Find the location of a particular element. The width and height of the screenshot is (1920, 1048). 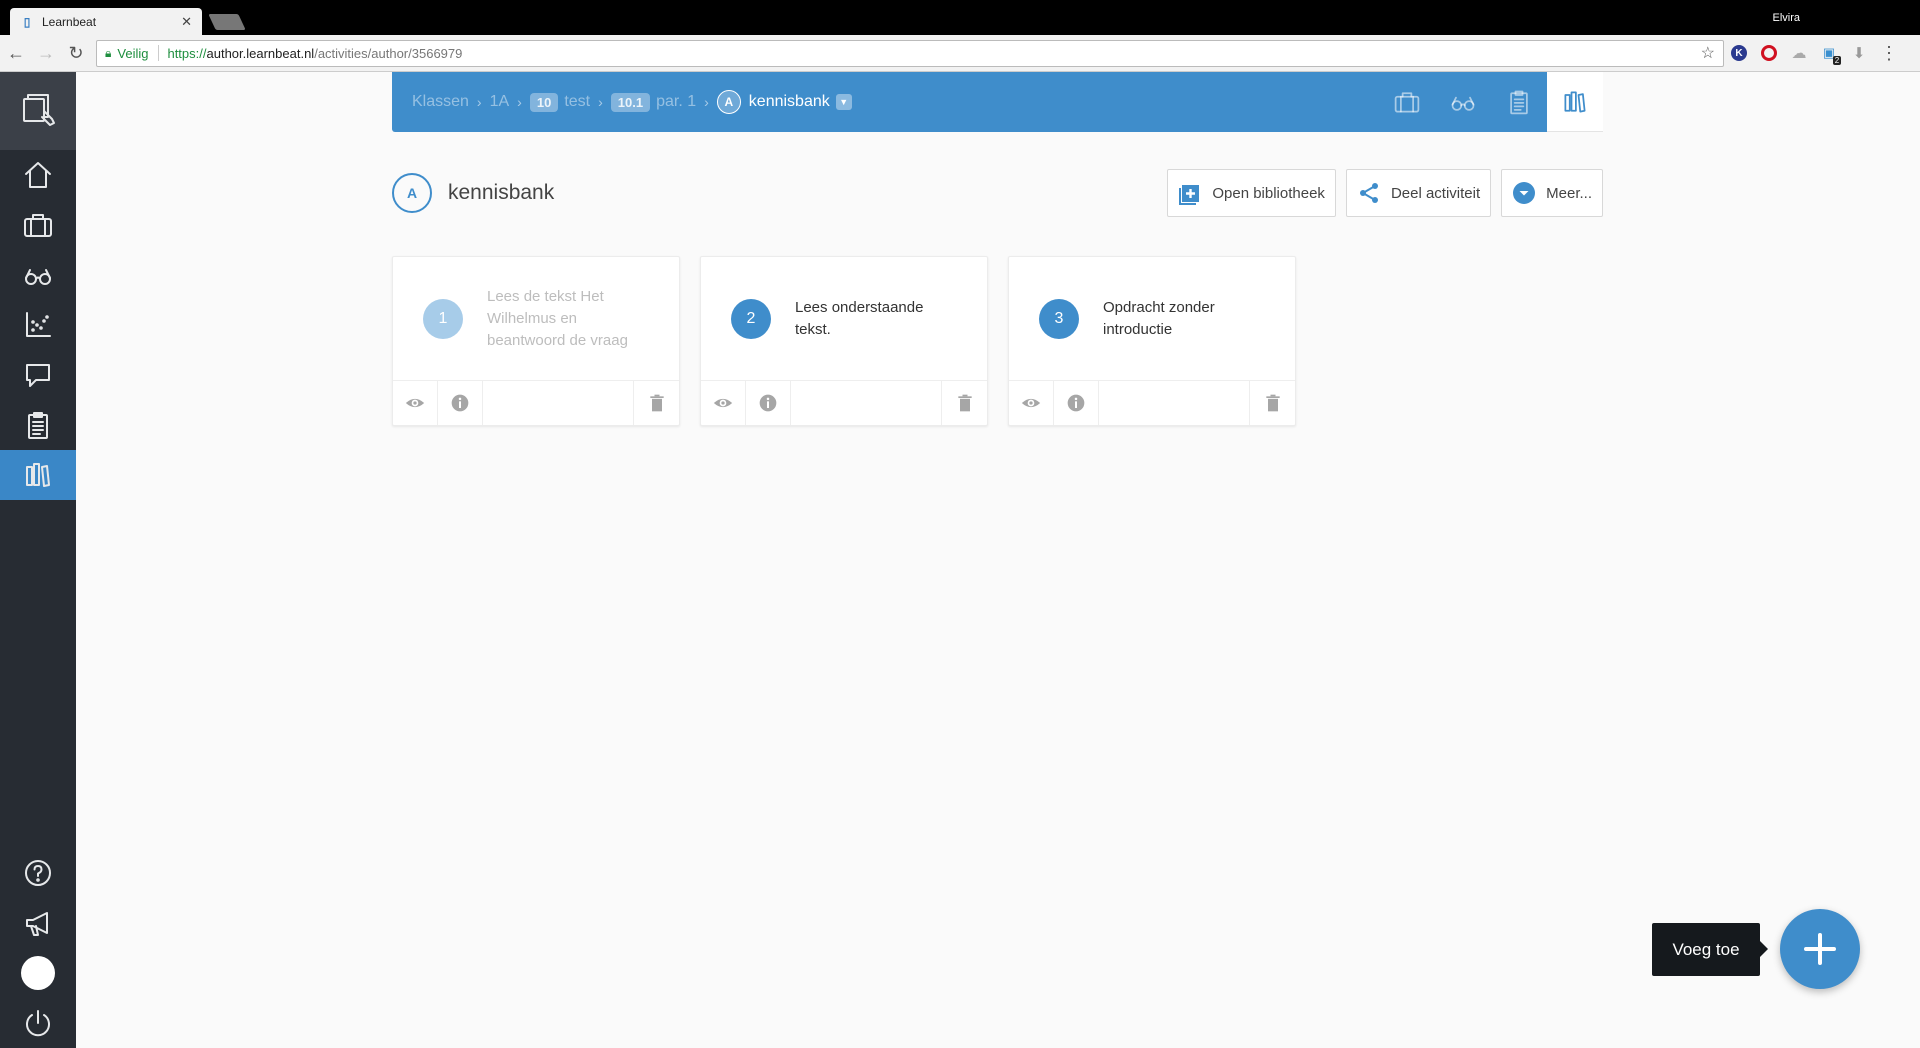

breadcrumb-actions is located at coordinates (1491, 102).